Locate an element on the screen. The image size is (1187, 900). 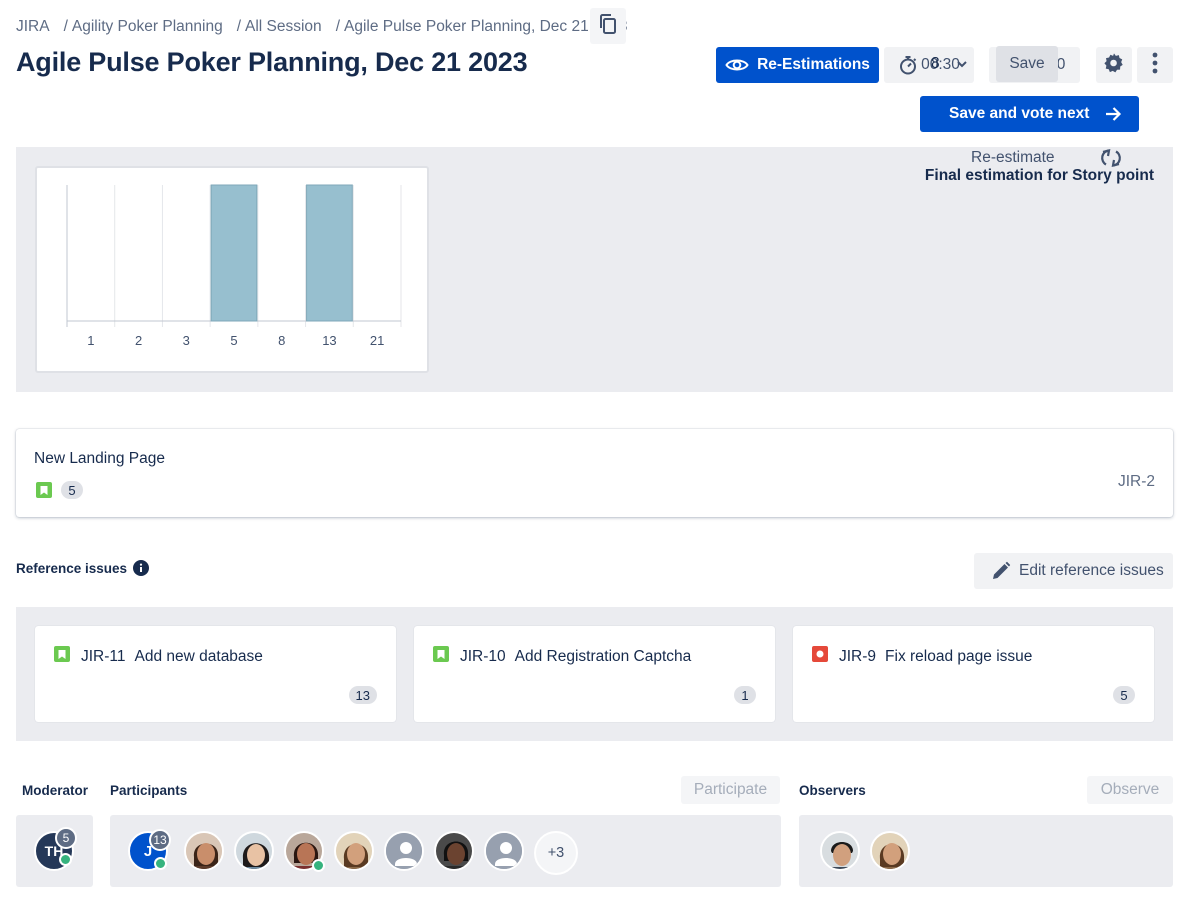
reference-card: JIR-11 Add new database 13 is located at coordinates (215, 674).